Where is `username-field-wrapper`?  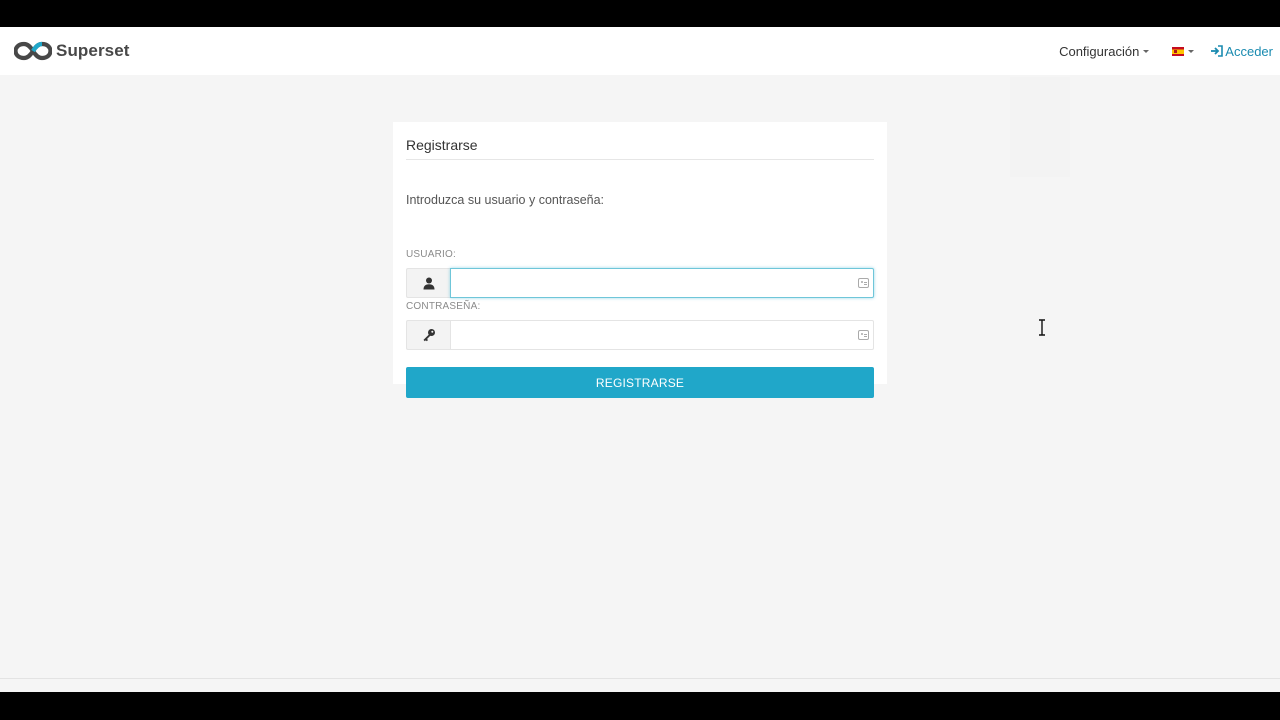 username-field-wrapper is located at coordinates (662, 283).